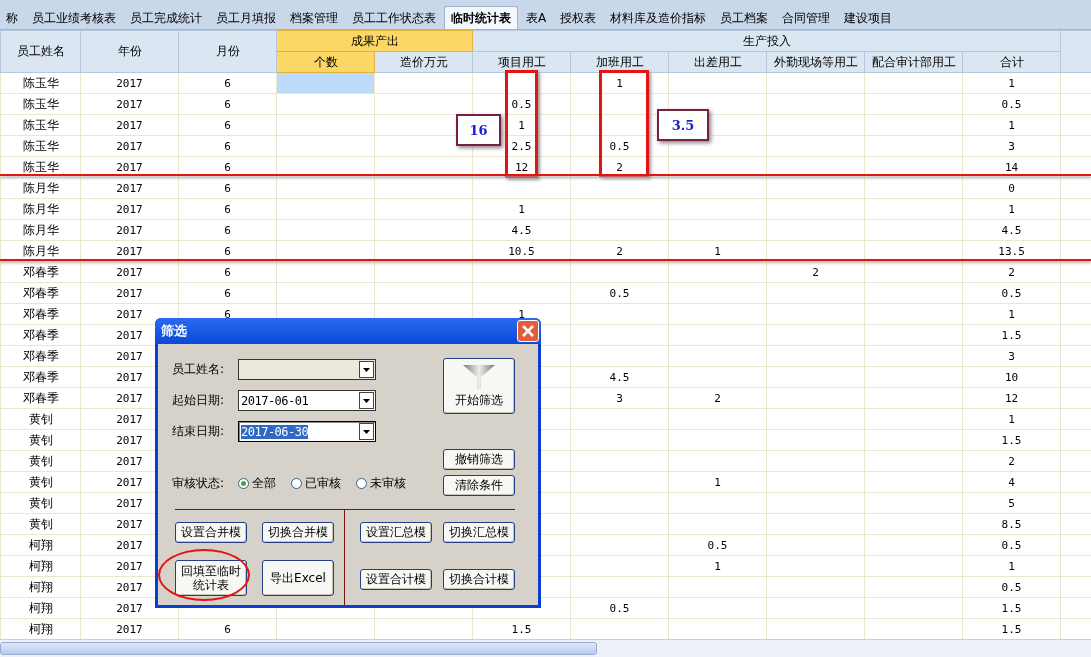 The width and height of the screenshot is (1091, 657). Describe the element at coordinates (1011, 524) in the screenshot. I see `table-cell: 8.5` at that location.